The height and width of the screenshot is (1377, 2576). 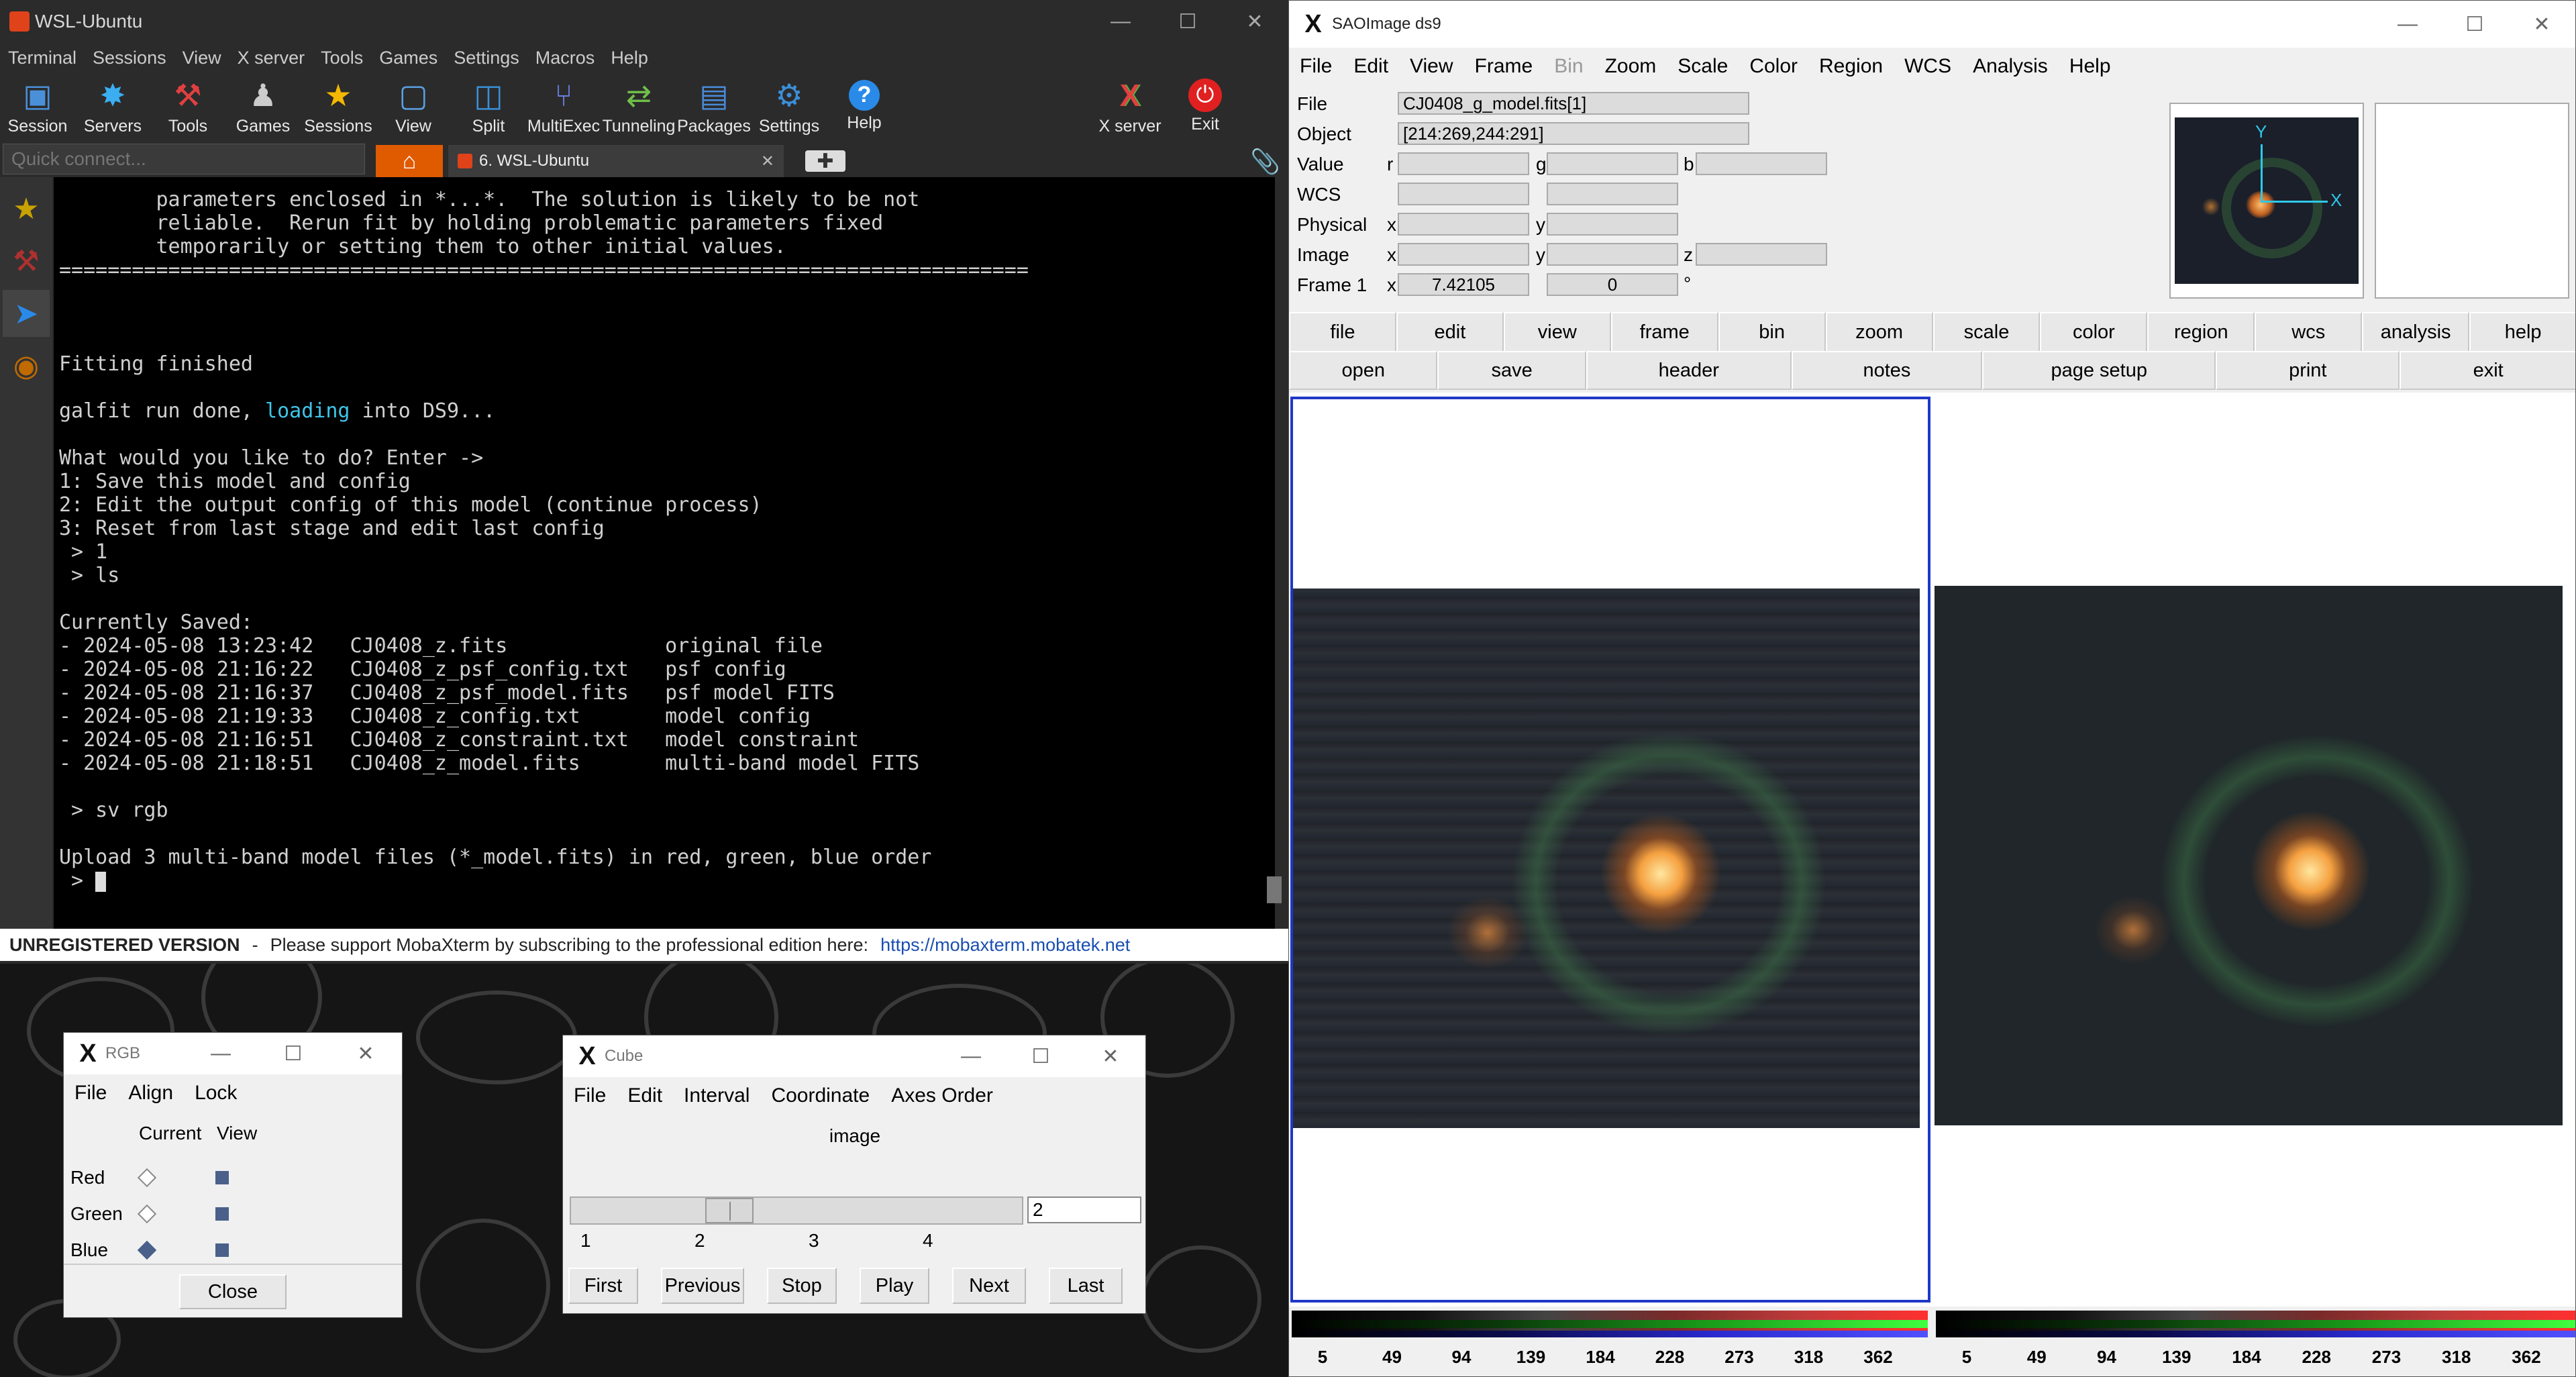 What do you see at coordinates (150, 1093) in the screenshot?
I see `rgb-menu-align: Align` at bounding box center [150, 1093].